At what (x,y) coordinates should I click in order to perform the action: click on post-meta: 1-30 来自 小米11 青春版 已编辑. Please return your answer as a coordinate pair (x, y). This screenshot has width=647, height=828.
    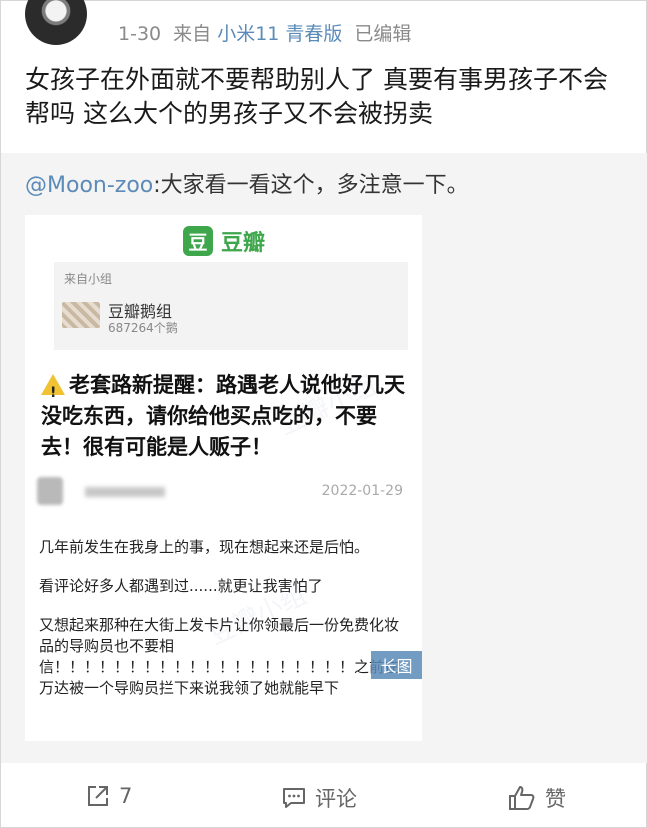
    Looking at the image, I should click on (264, 32).